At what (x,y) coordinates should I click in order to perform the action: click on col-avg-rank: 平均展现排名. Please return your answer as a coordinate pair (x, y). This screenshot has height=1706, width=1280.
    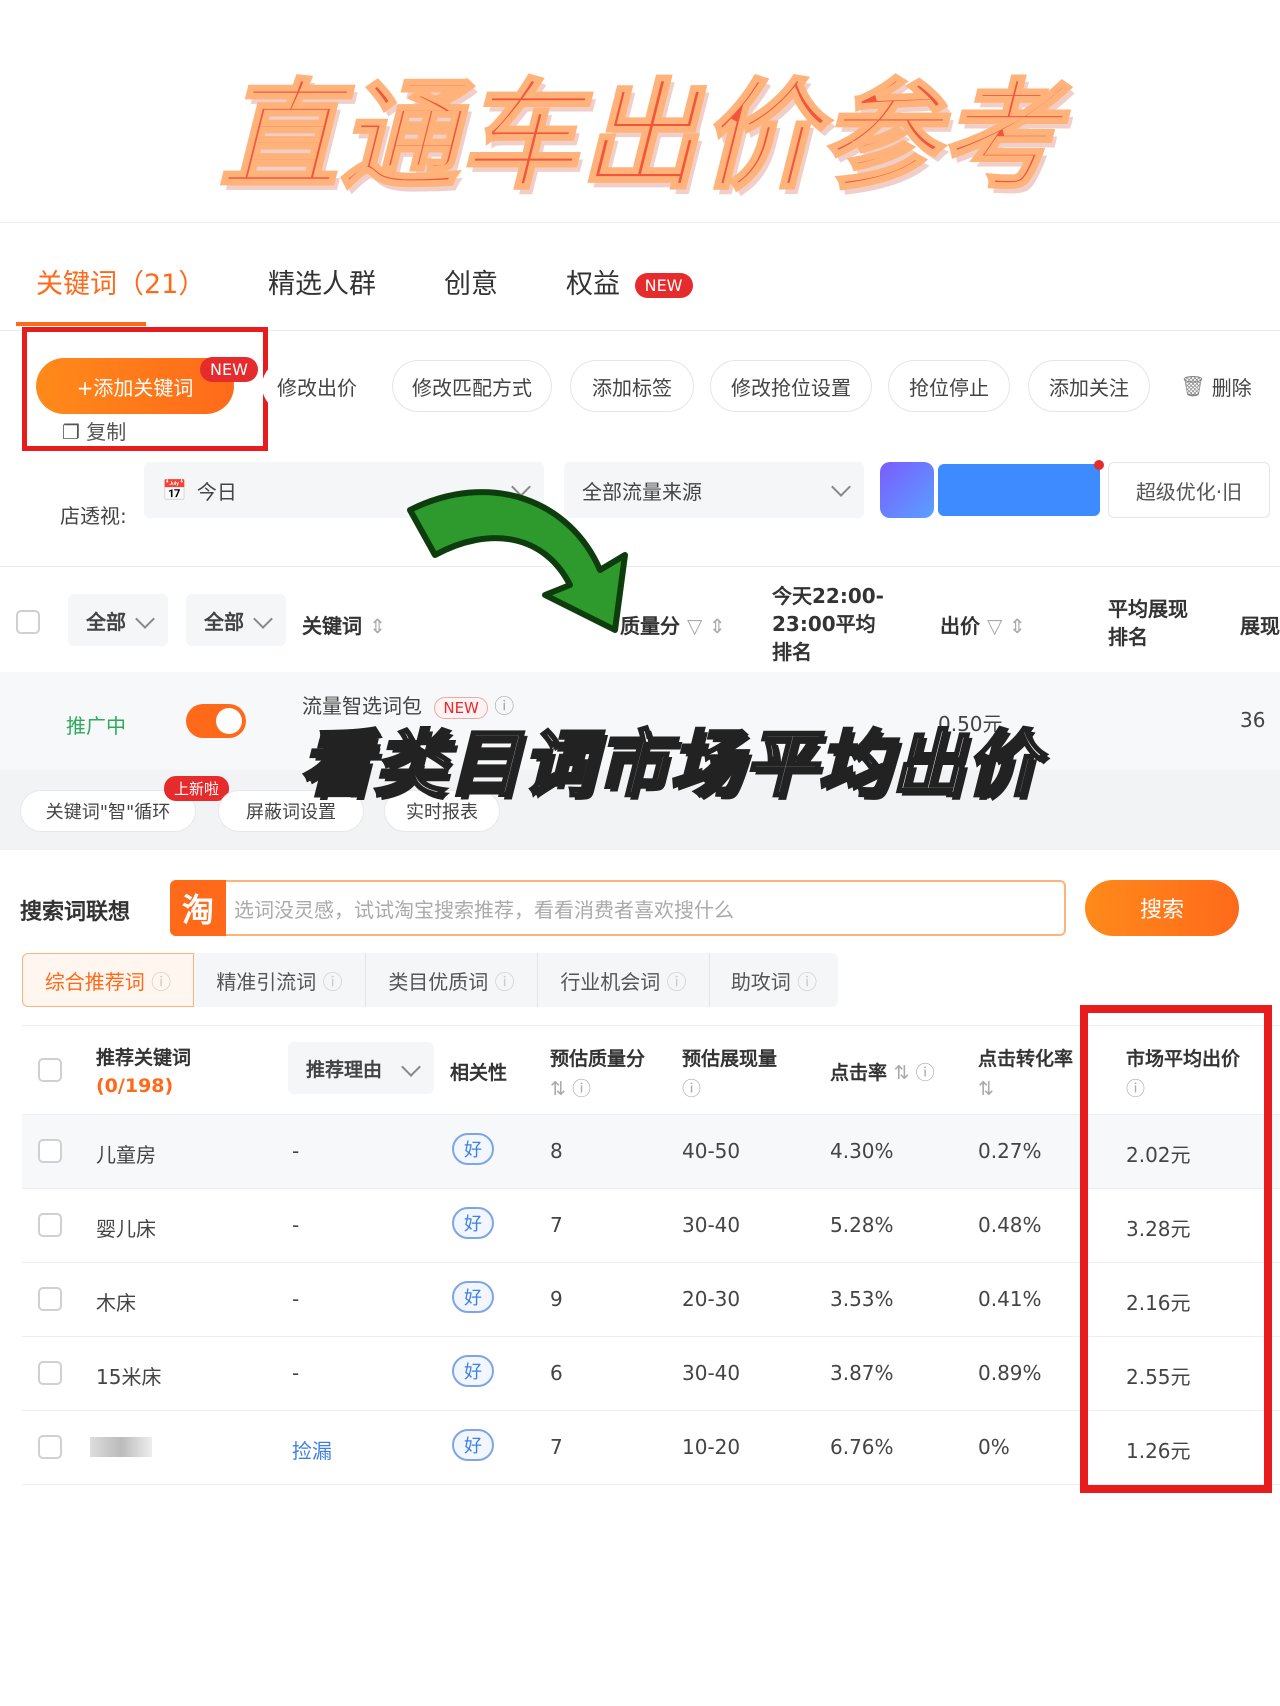
    Looking at the image, I should click on (1153, 623).